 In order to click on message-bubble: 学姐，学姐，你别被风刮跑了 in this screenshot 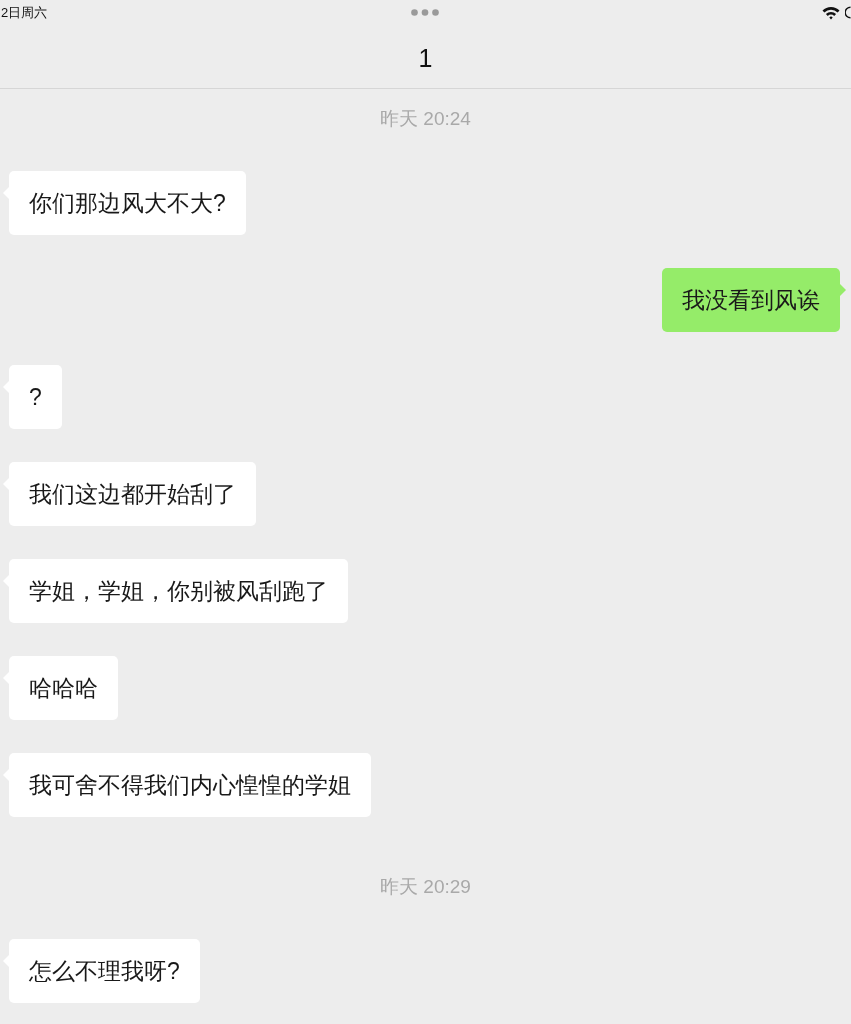, I will do `click(175, 591)`.